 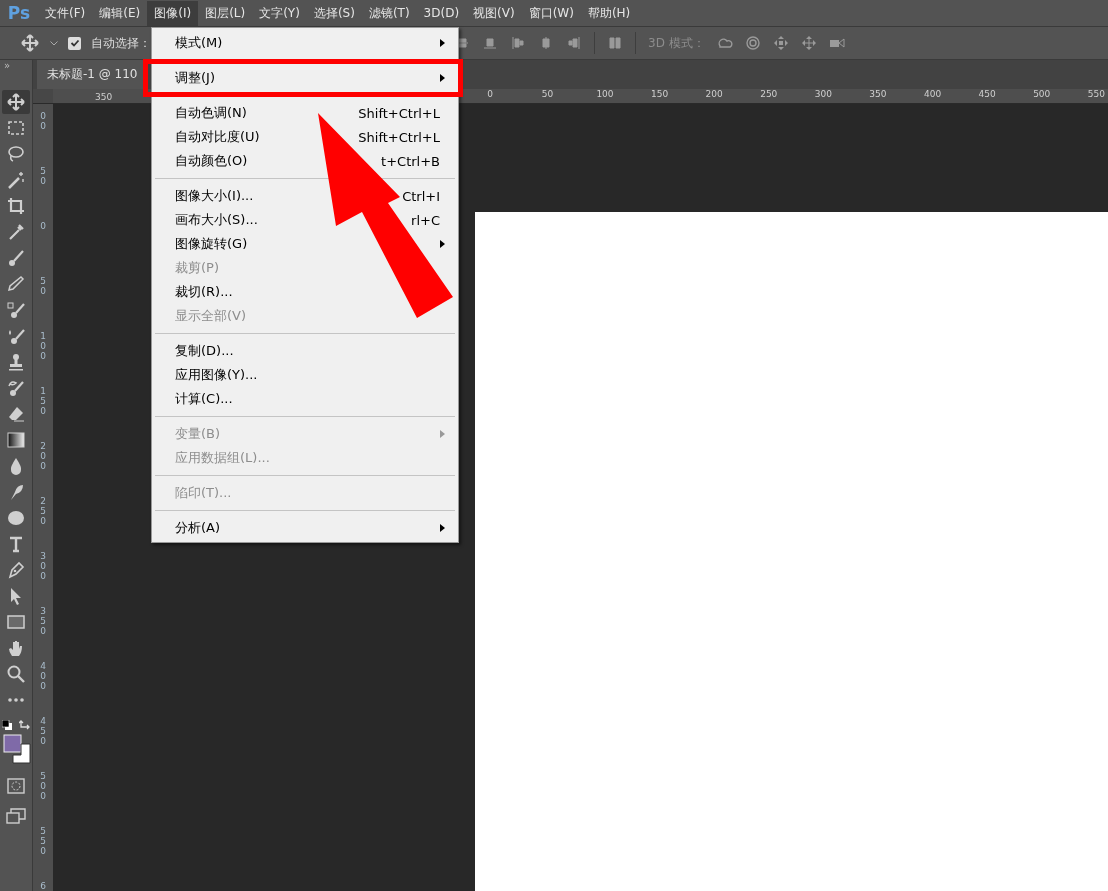 I want to click on distribute-right-icon, so click(x=574, y=43).